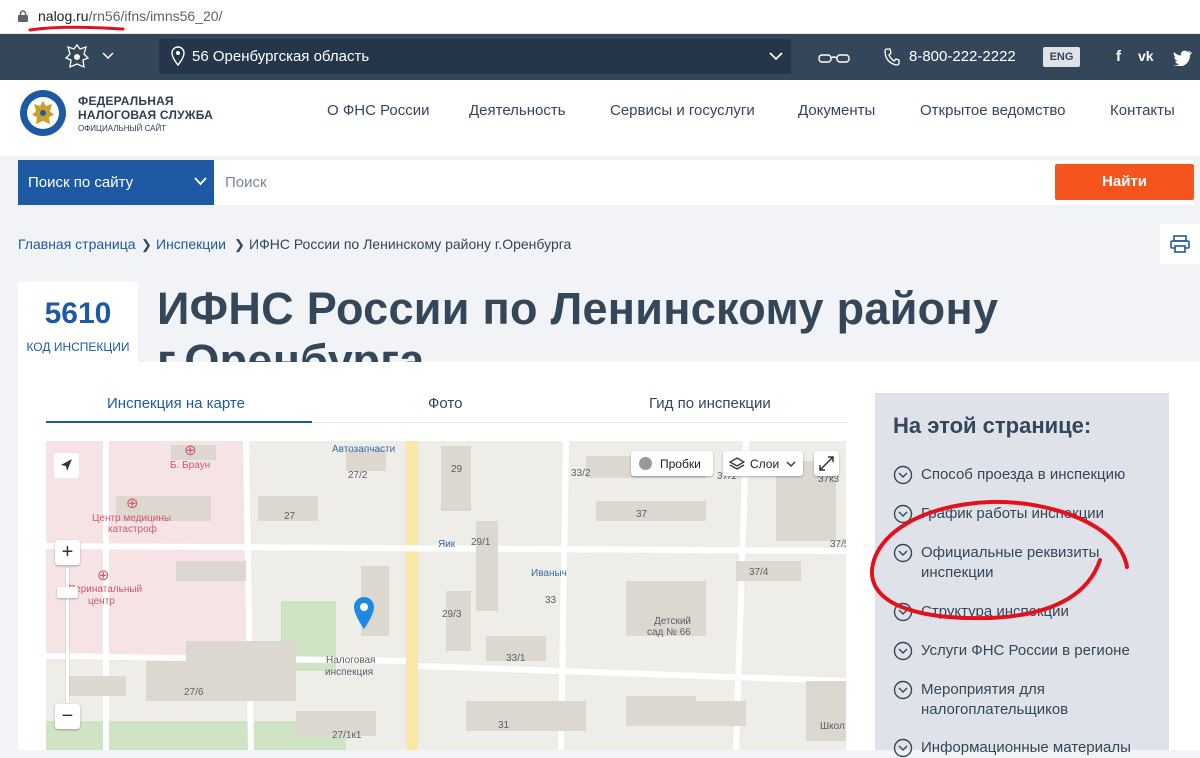  I want to click on map-label-med2: катастроф, so click(132, 529).